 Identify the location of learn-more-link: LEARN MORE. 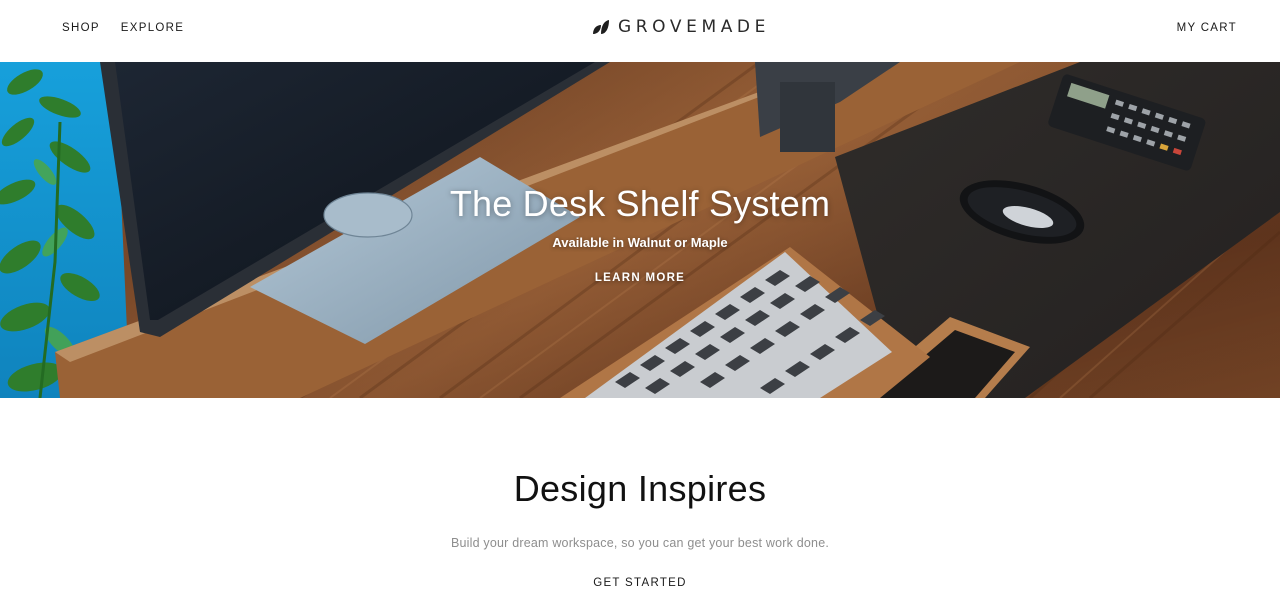
(640, 278).